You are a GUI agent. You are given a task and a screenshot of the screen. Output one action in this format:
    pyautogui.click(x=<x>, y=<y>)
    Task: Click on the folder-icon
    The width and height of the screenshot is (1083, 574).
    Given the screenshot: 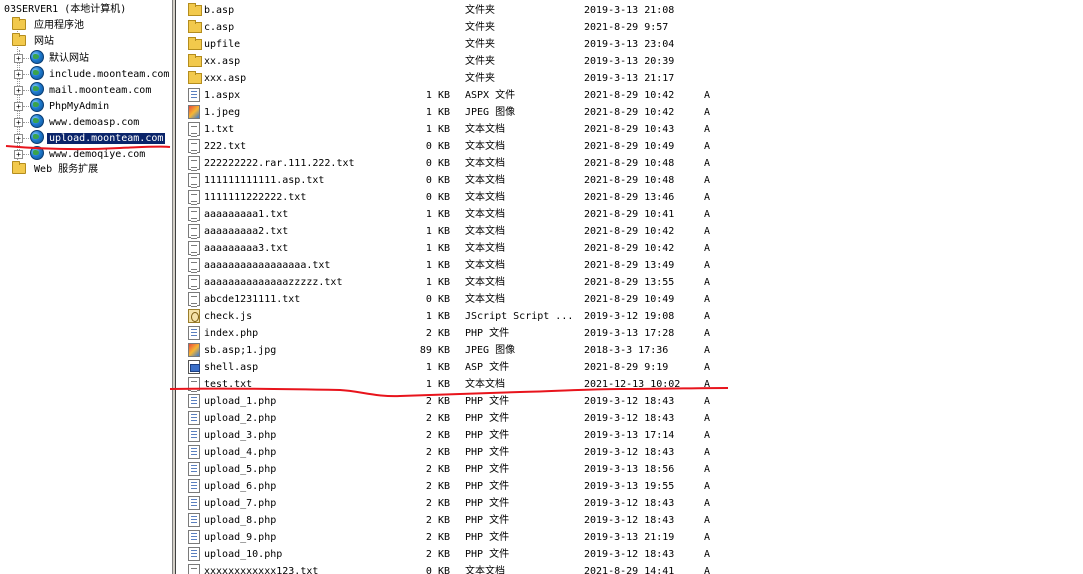 What is the action you would take?
    pyautogui.click(x=195, y=43)
    